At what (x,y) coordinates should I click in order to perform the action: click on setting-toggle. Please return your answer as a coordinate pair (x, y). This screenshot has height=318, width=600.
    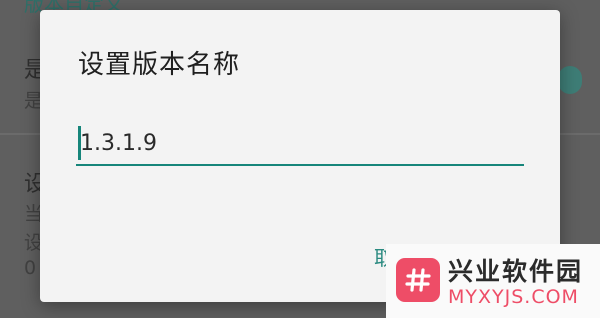
    Looking at the image, I should click on (570, 80).